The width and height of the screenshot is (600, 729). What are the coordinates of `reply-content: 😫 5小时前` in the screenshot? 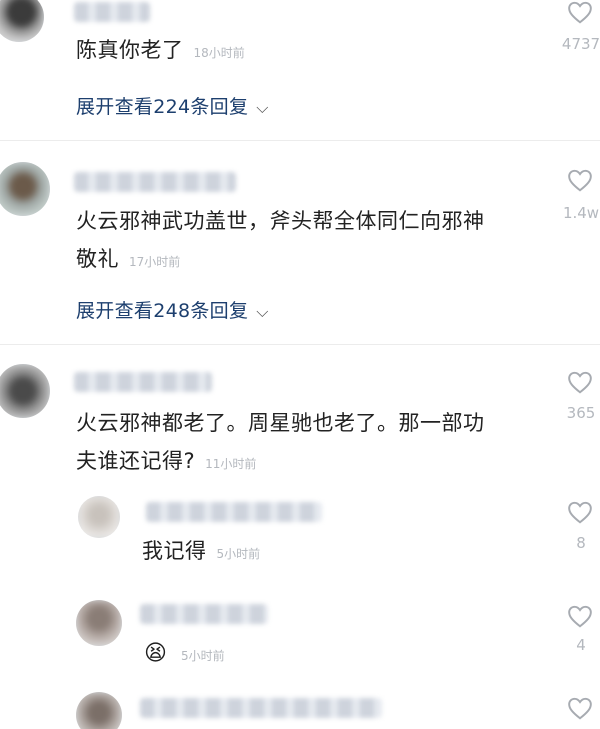 It's located at (184, 655).